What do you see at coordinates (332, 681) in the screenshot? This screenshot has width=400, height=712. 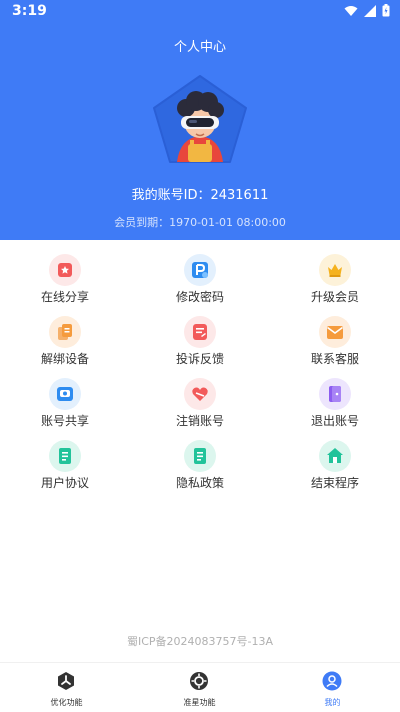 I see `profile-icon` at bounding box center [332, 681].